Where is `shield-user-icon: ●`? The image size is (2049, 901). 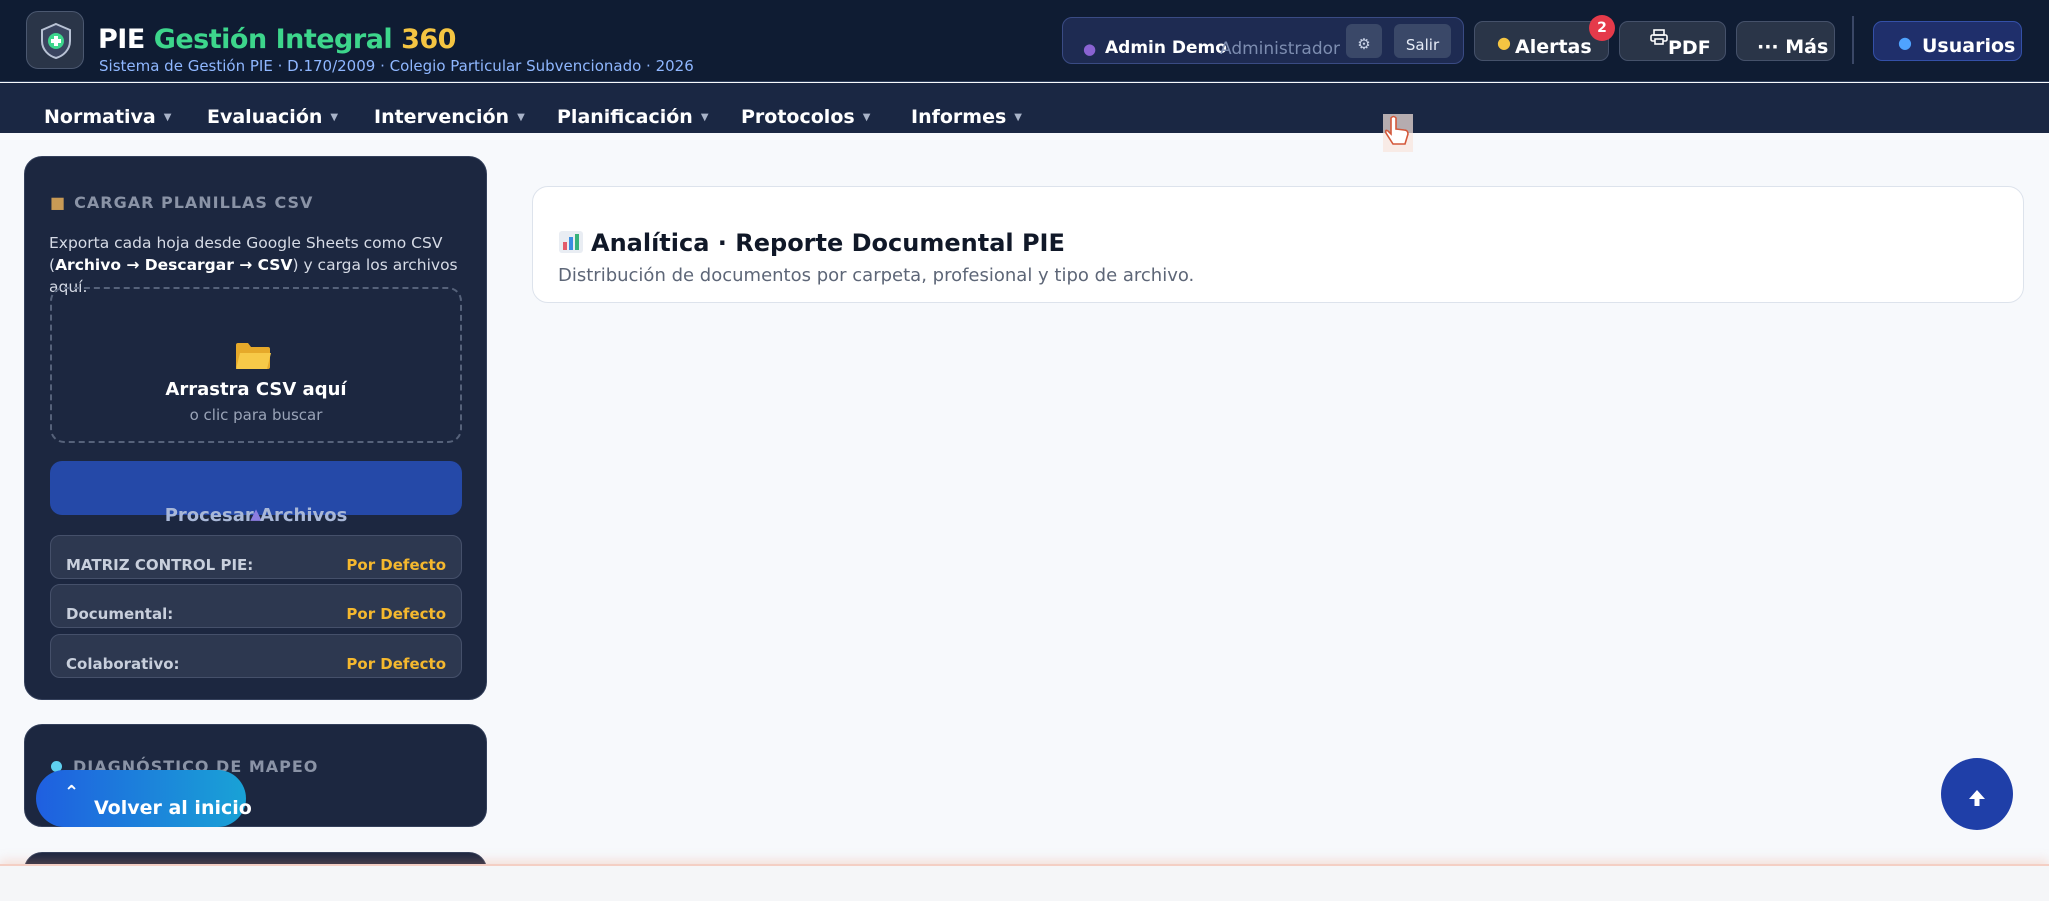 shield-user-icon: ● is located at coordinates (1905, 42).